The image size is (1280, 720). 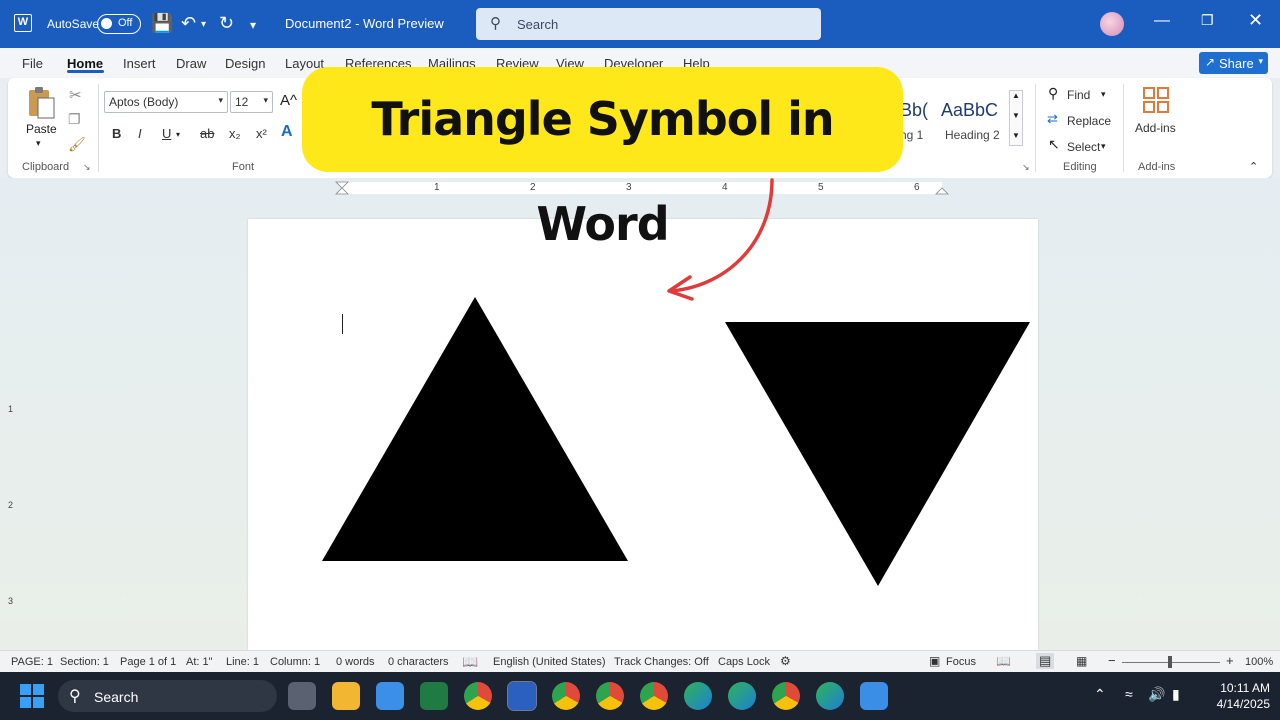 What do you see at coordinates (295, 662) in the screenshot?
I see `status-column: Column: 1` at bounding box center [295, 662].